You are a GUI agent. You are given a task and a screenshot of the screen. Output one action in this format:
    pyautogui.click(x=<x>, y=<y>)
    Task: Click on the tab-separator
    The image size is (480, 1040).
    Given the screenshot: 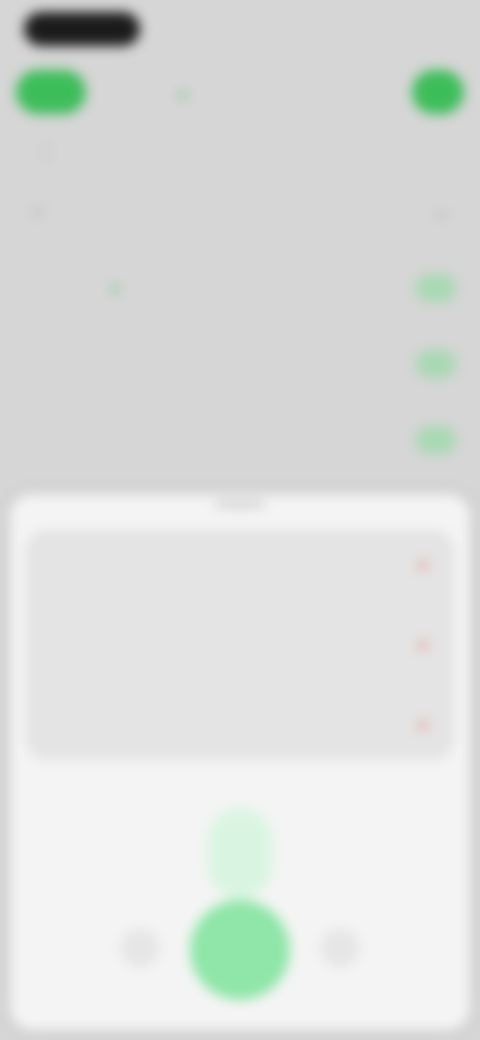 What is the action you would take?
    pyautogui.click(x=46, y=152)
    